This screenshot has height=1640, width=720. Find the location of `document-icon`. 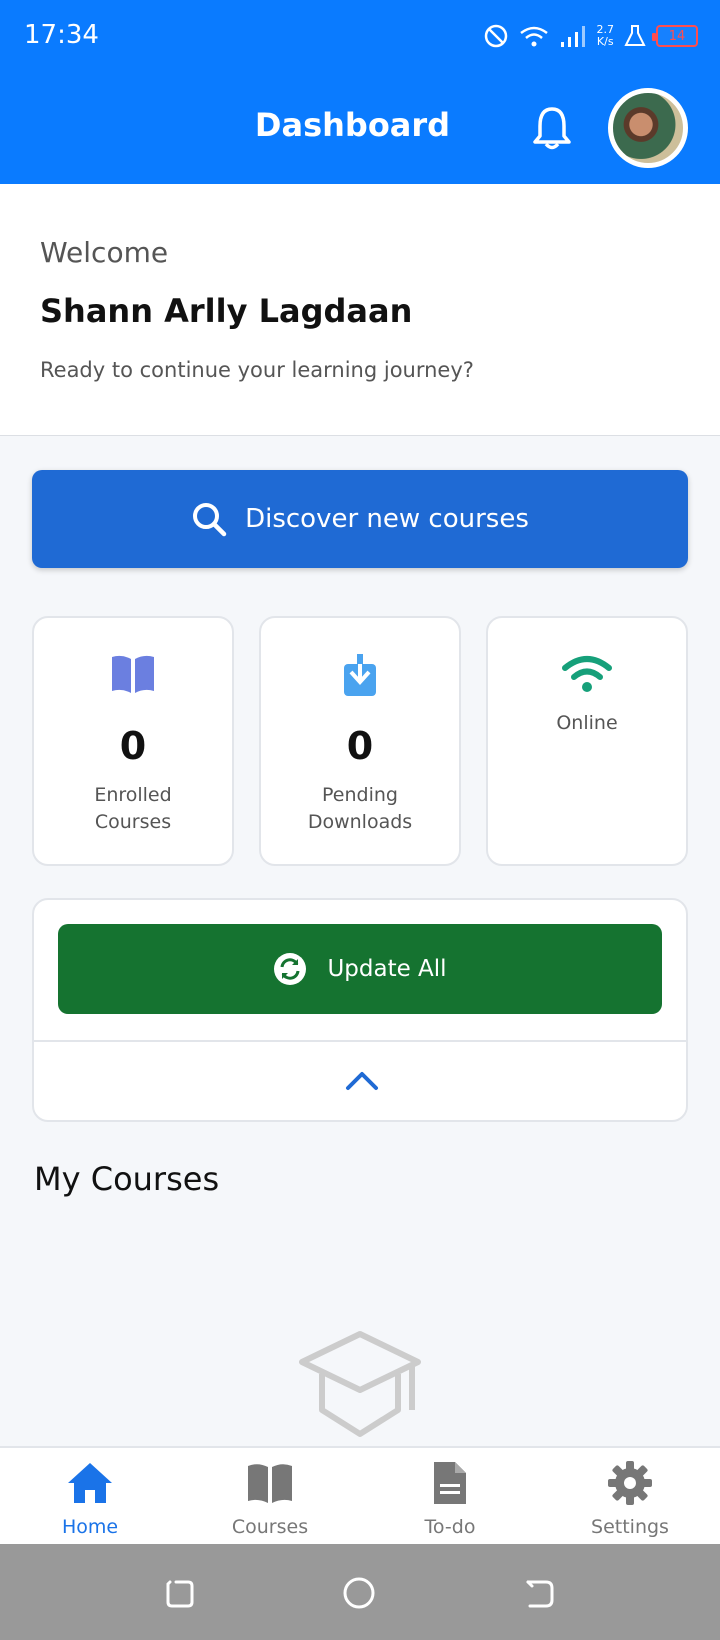

document-icon is located at coordinates (450, 1483).